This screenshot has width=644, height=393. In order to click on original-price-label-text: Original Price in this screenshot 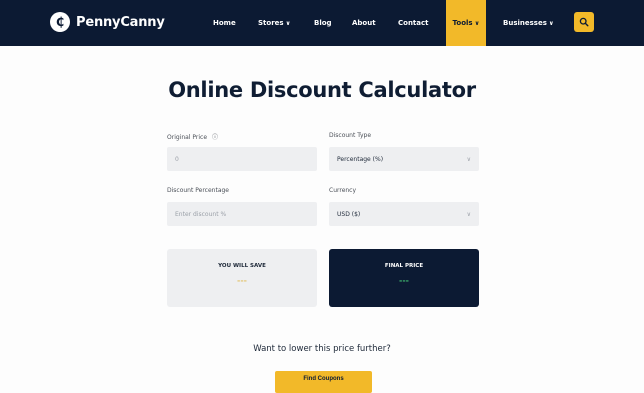, I will do `click(187, 137)`.